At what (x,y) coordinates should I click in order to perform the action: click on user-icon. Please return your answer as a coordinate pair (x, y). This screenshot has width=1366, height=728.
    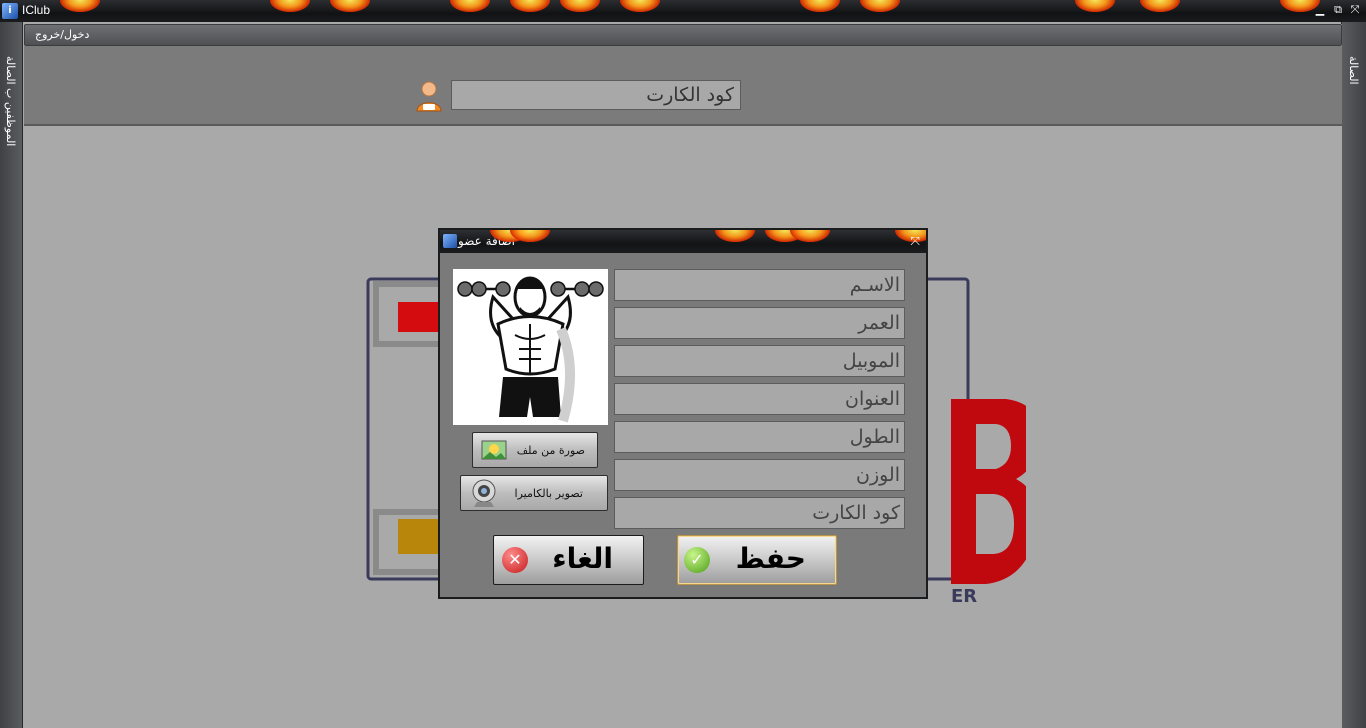
    Looking at the image, I should click on (429, 96).